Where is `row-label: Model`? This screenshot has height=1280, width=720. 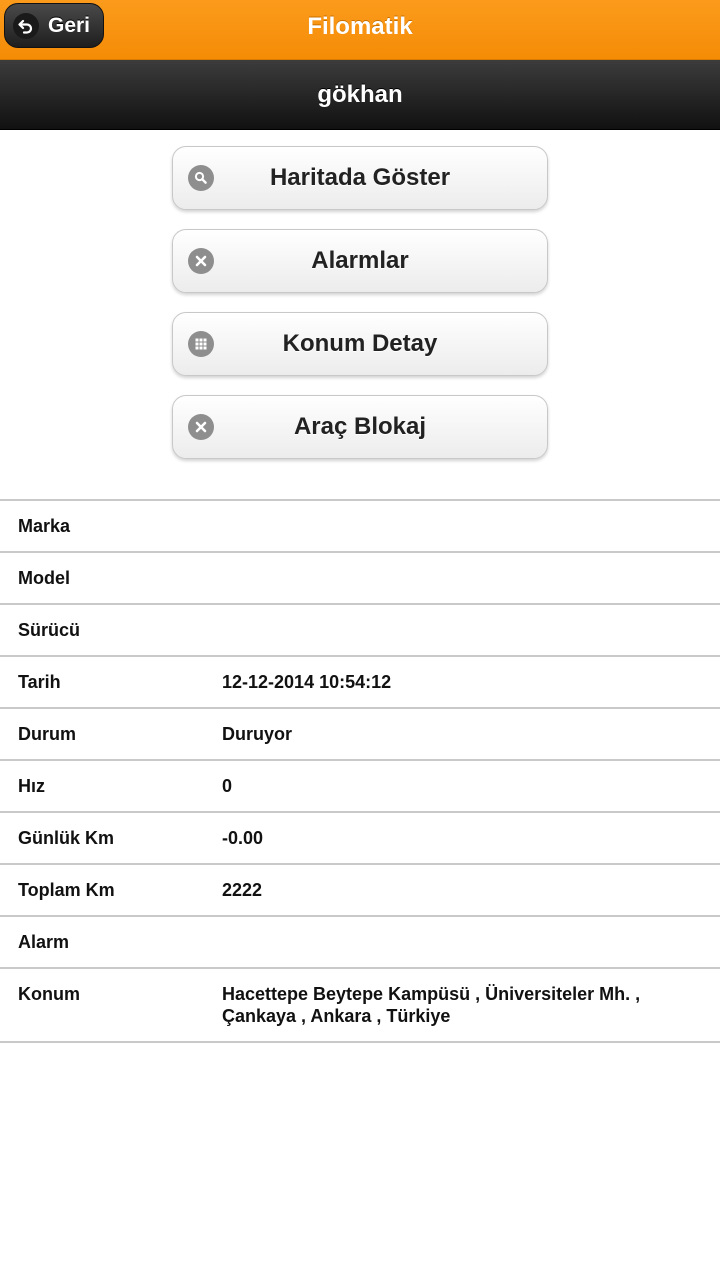
row-label: Model is located at coordinates (111, 578).